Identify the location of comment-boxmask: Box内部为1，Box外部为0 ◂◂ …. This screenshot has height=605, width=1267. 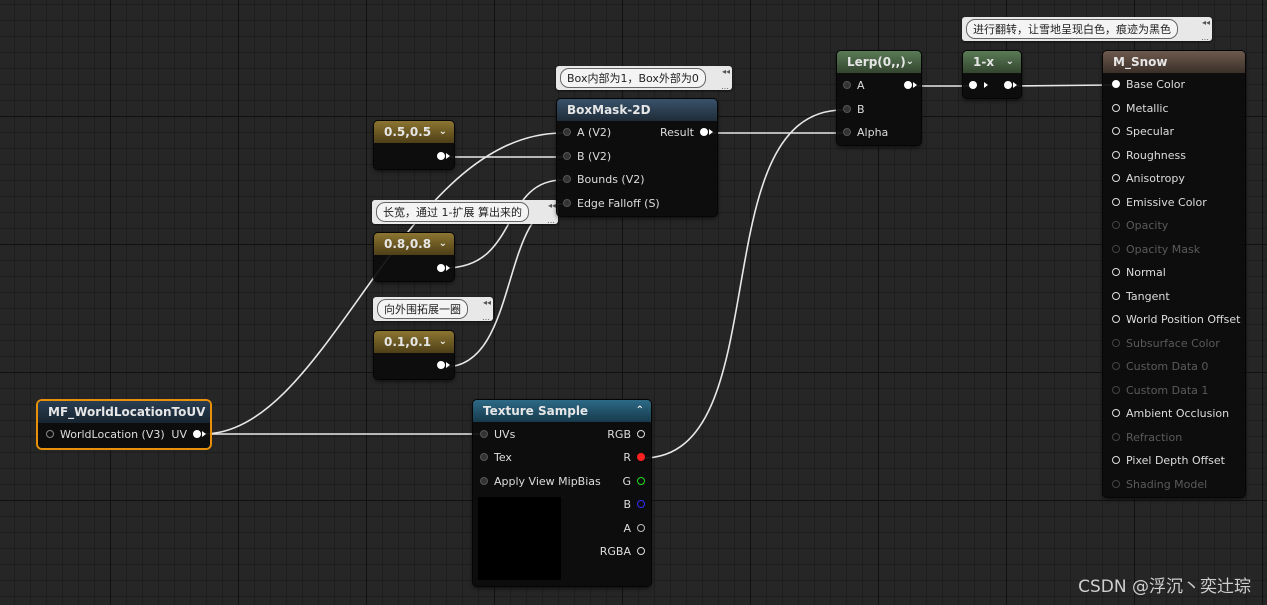
(644, 78).